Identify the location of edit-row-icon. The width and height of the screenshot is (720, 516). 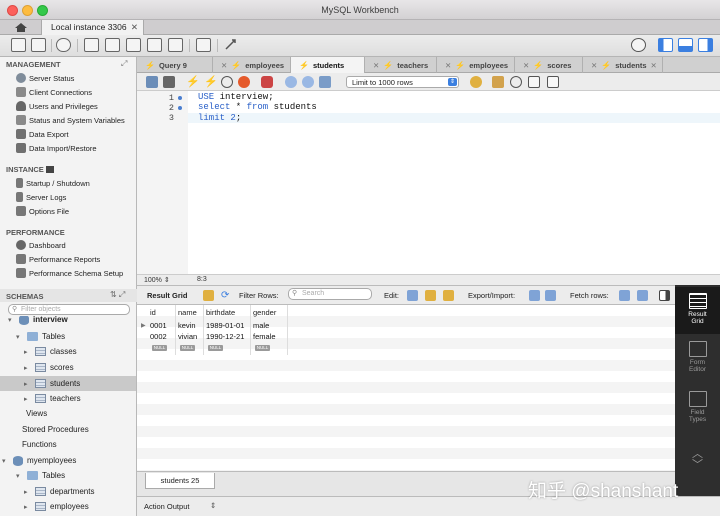
(412, 295).